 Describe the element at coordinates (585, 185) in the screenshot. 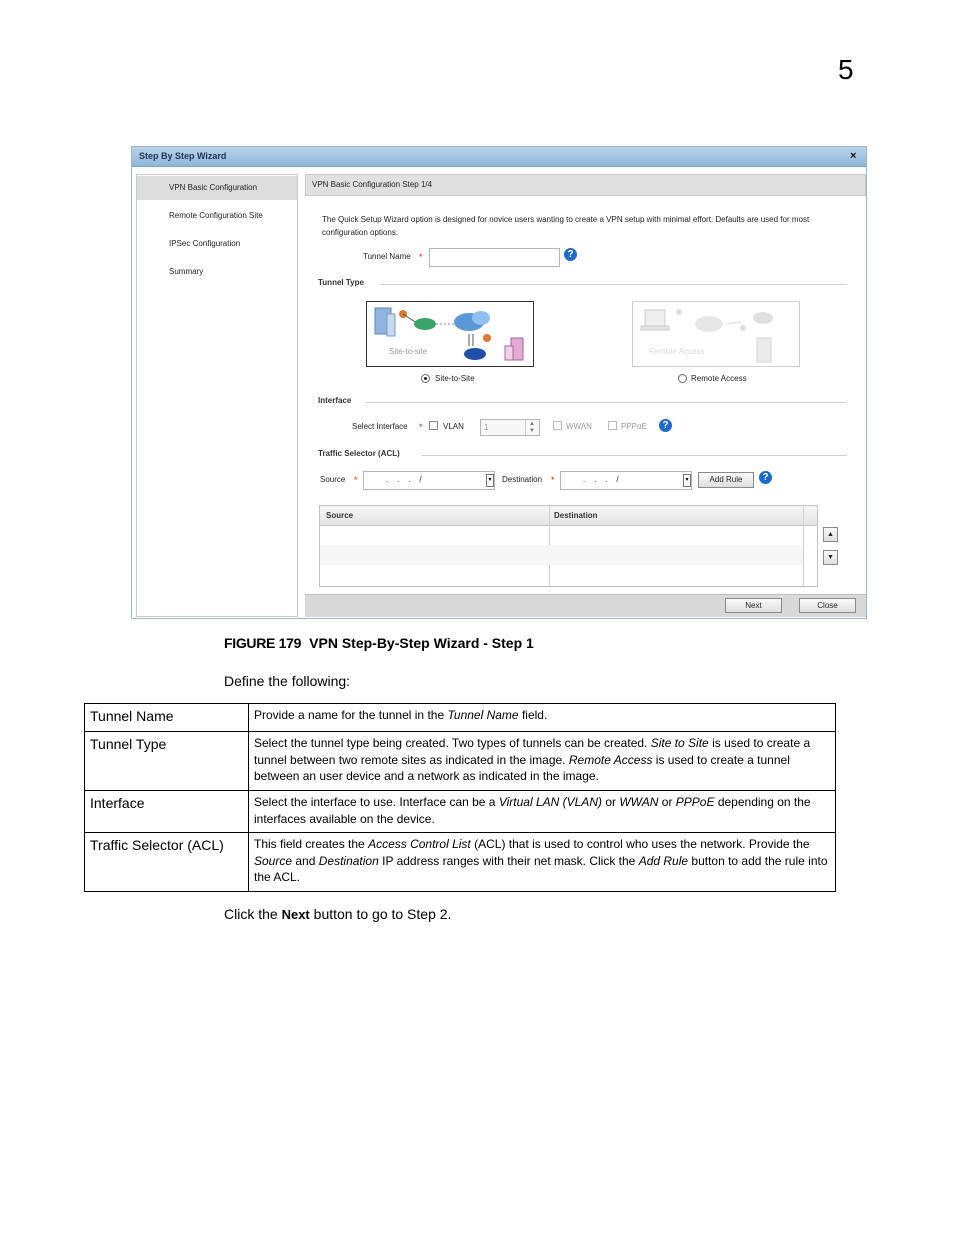

I see `step-header: VPN Basic Configuration Step 1/4` at that location.